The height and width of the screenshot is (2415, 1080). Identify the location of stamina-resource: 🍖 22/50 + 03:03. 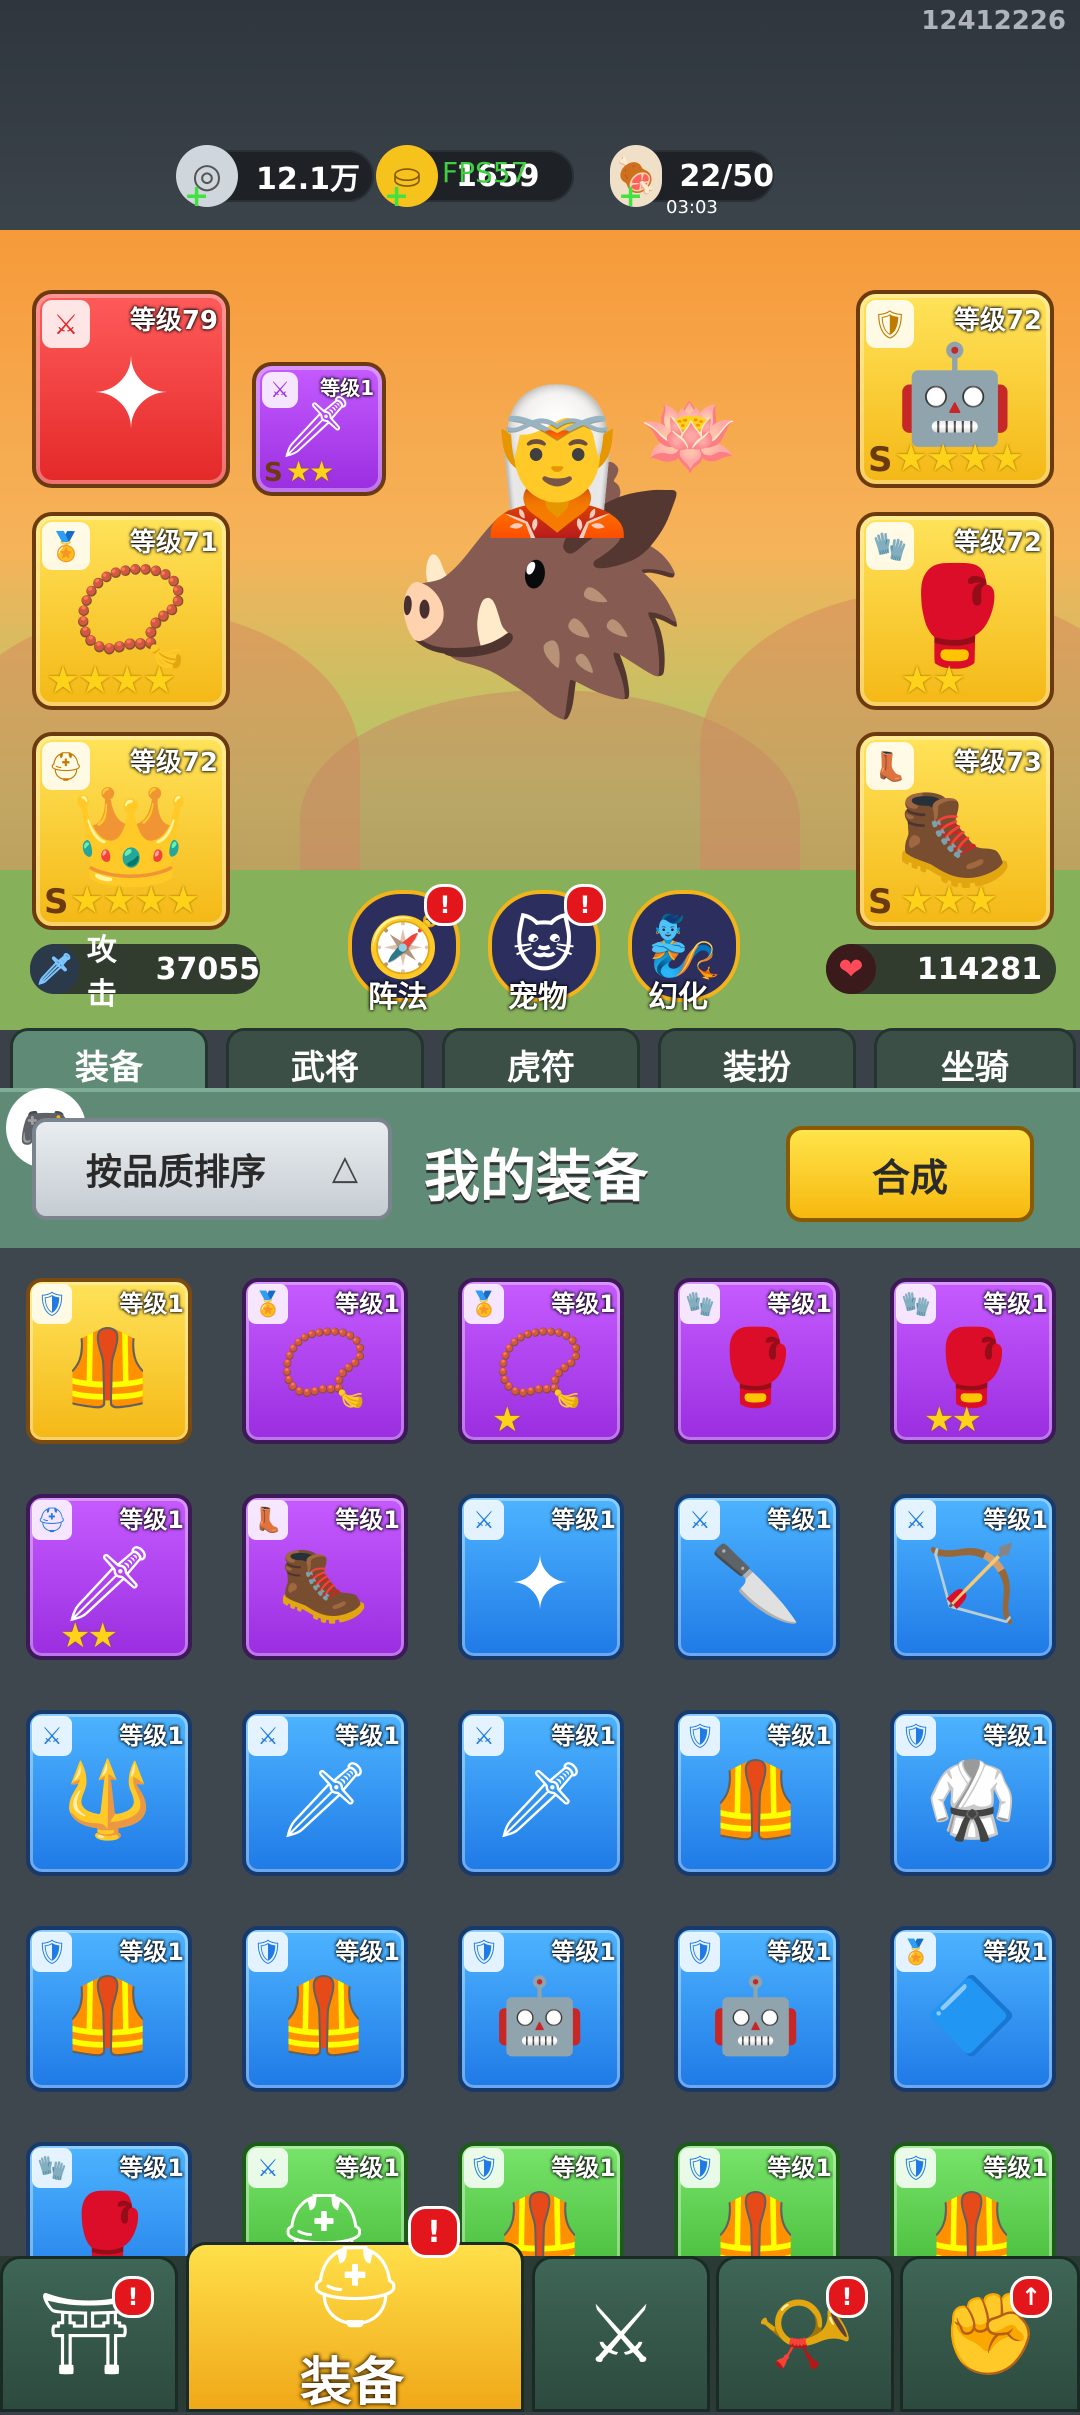
(692, 181).